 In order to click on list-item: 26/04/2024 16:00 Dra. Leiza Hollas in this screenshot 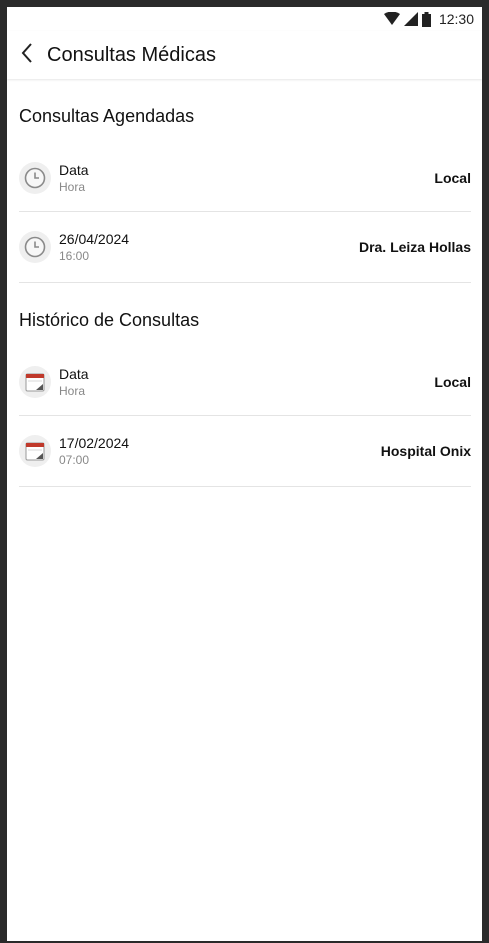, I will do `click(245, 247)`.